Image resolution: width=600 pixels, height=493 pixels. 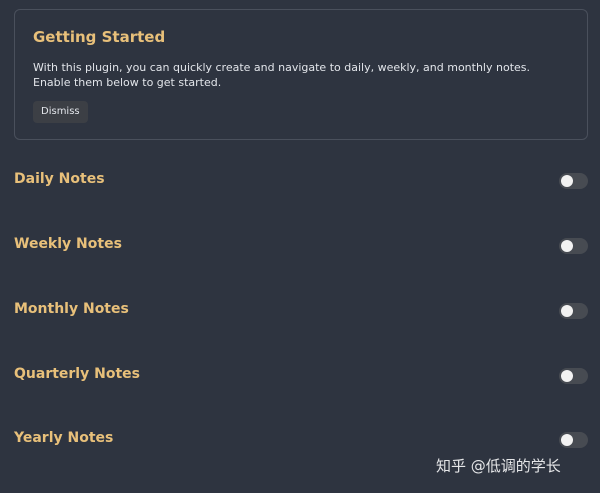 I want to click on setting-label: Daily Notes, so click(x=59, y=179).